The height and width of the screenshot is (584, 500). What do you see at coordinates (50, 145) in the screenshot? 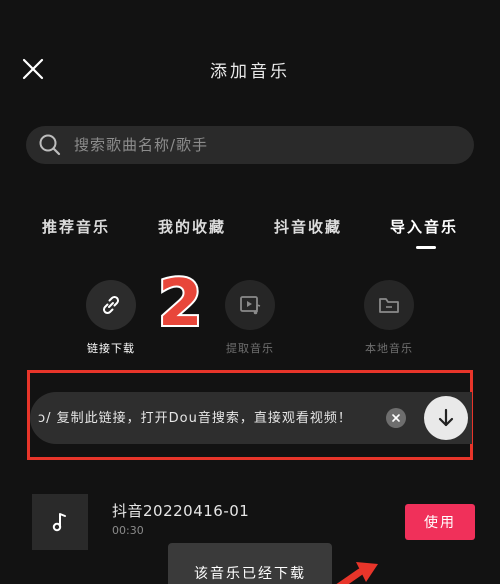
I see `search-icon` at bounding box center [50, 145].